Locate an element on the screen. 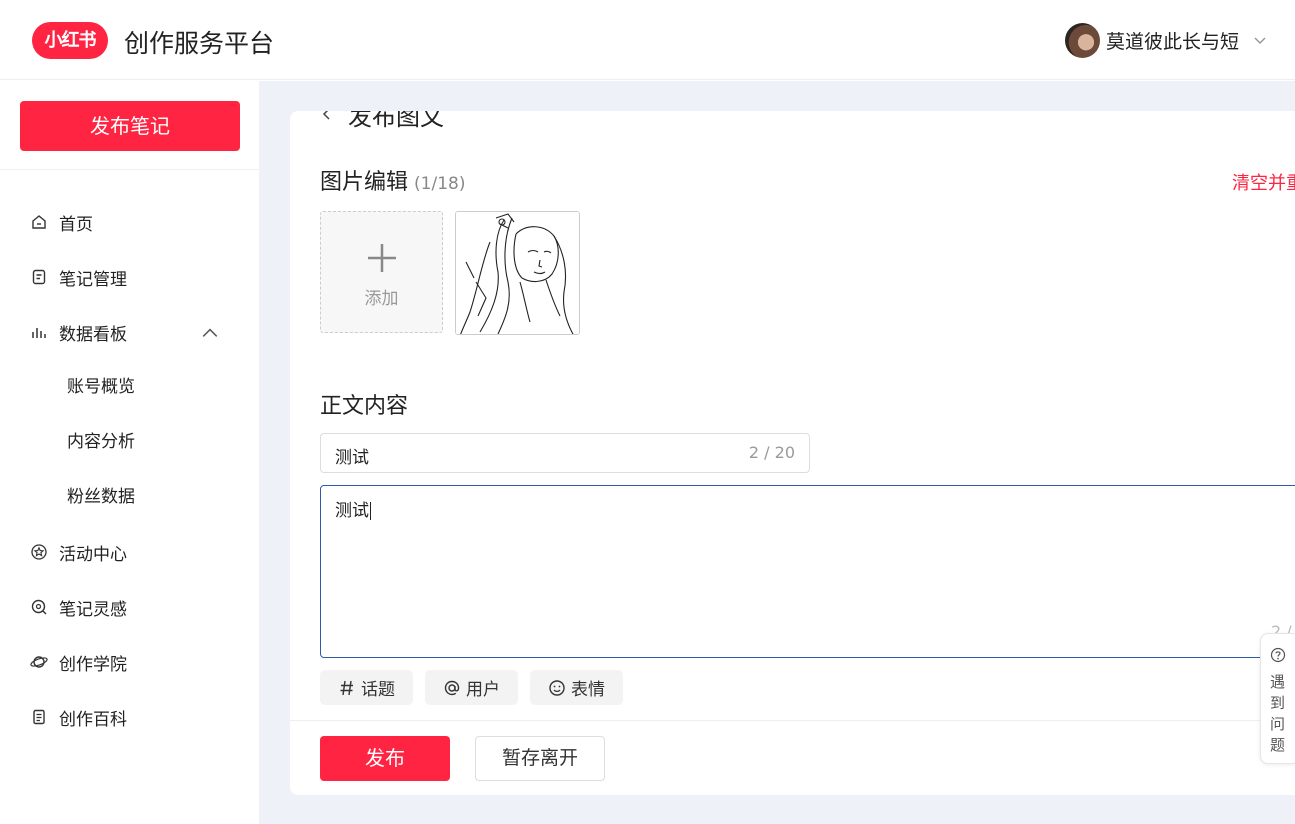 Image resolution: width=1295 pixels, height=824 pixels. book-icon is located at coordinates (39, 717).